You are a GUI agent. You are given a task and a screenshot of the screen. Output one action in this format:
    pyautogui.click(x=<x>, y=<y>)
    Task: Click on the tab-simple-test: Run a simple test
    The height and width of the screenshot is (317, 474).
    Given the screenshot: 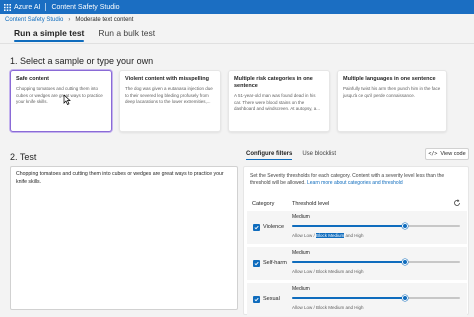 What is the action you would take?
    pyautogui.click(x=49, y=35)
    